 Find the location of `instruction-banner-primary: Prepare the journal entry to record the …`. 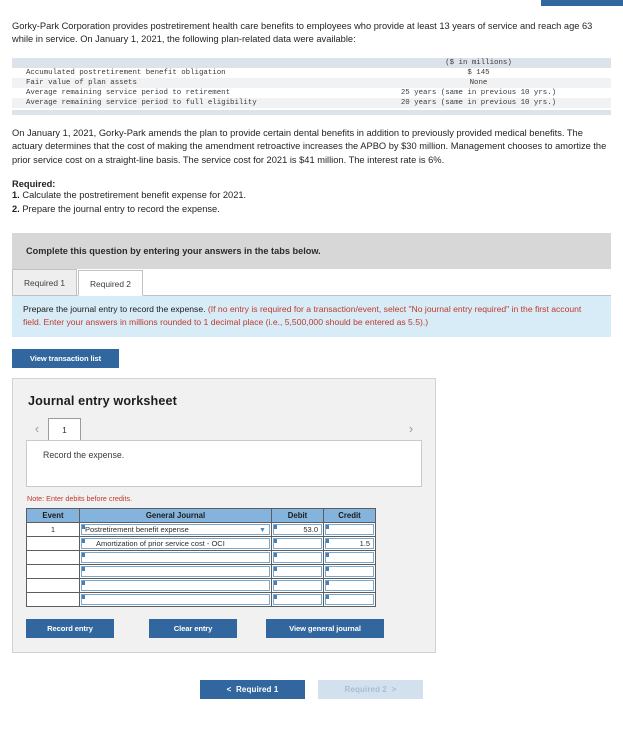

instruction-banner-primary: Prepare the journal entry to record the … is located at coordinates (114, 309).